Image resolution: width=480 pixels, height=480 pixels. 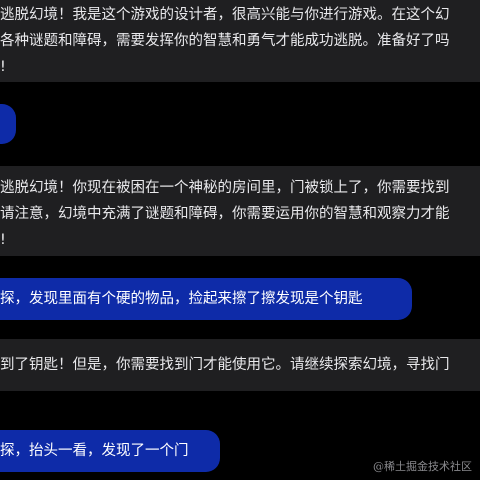 What do you see at coordinates (225, 188) in the screenshot?
I see `message-line: 逃脱幻境！你现在被困在一个神秘的房间里，门被锁上了，你需要找到` at bounding box center [225, 188].